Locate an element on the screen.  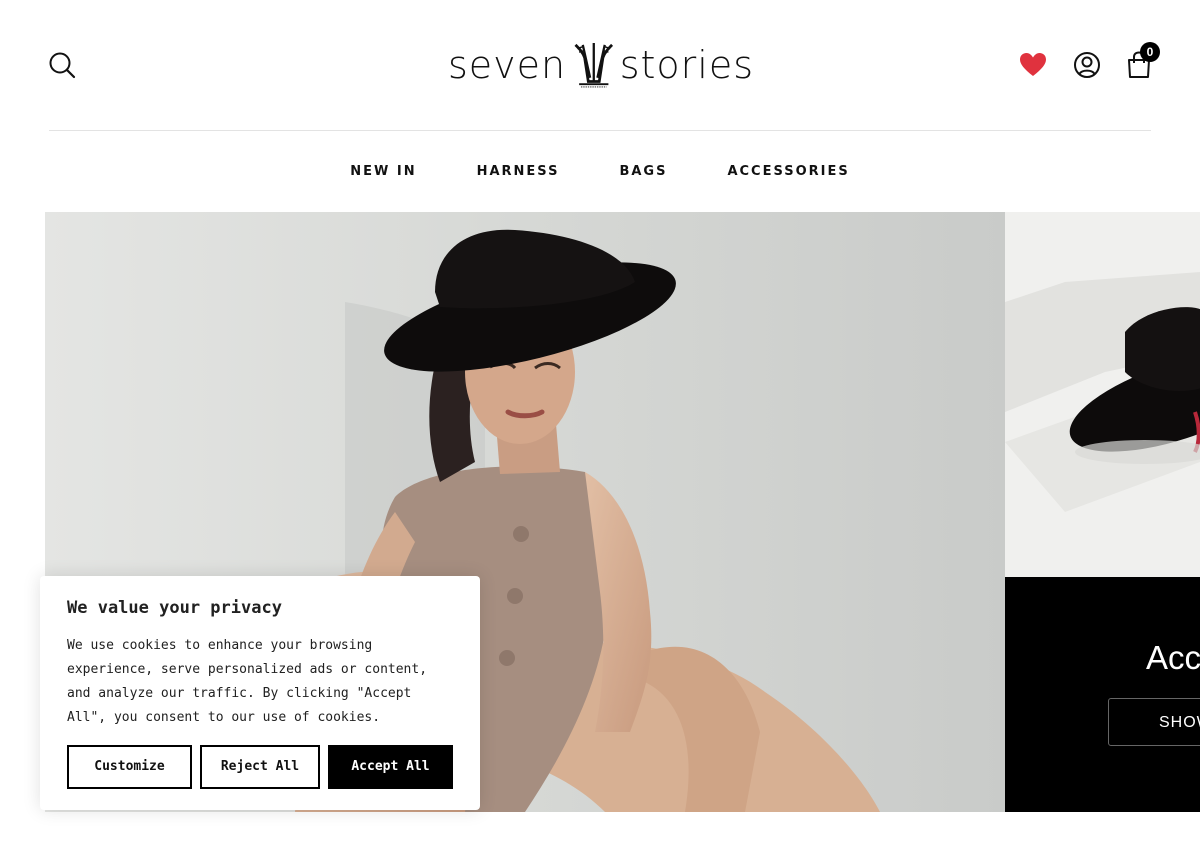
main-navigation: NEW IN HARNESS BAGS ACCESSORIES is located at coordinates (600, 171).